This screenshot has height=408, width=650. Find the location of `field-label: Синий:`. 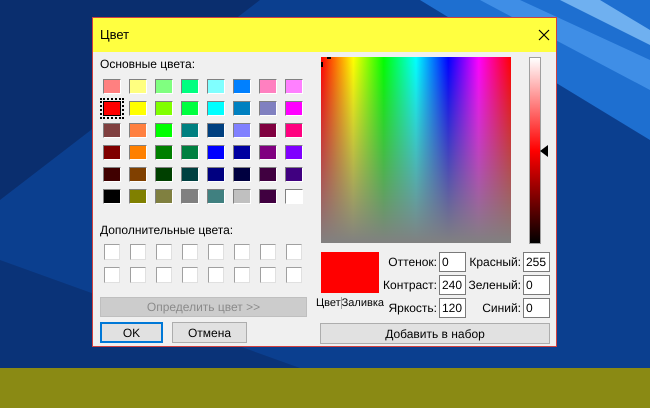

field-label: Синий: is located at coordinates (501, 308).